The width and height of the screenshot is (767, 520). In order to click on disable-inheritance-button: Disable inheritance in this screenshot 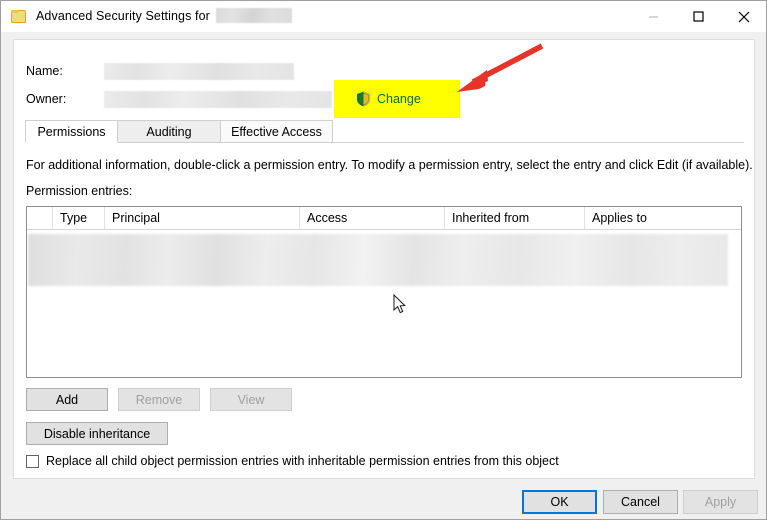, I will do `click(97, 433)`.